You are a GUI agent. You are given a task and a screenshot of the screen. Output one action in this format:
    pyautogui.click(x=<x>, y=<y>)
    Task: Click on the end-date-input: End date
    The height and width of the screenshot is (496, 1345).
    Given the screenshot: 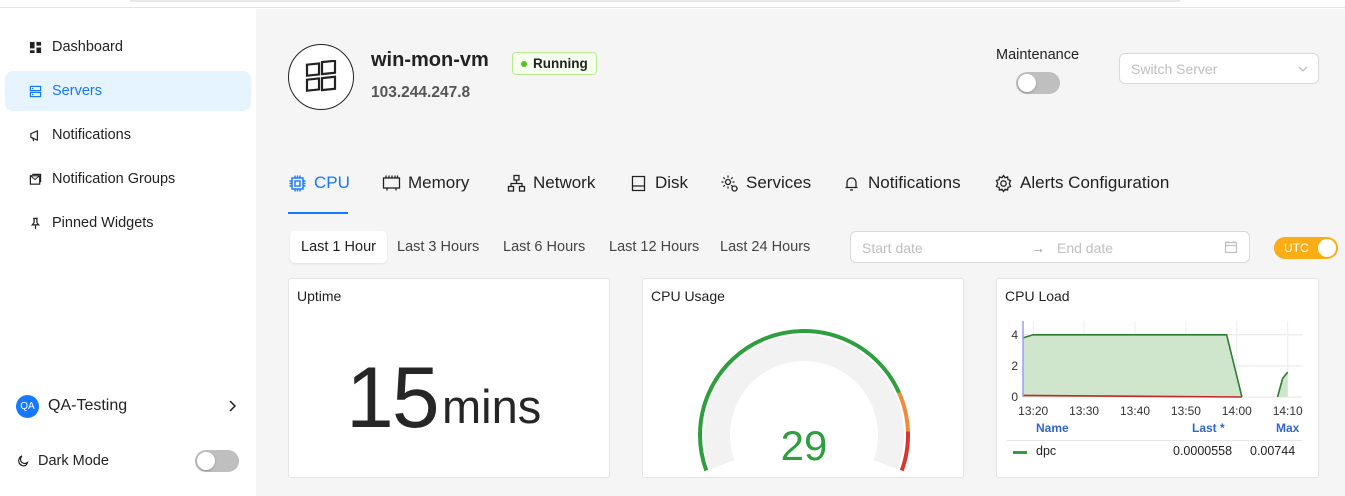 What is the action you would take?
    pyautogui.click(x=1085, y=248)
    